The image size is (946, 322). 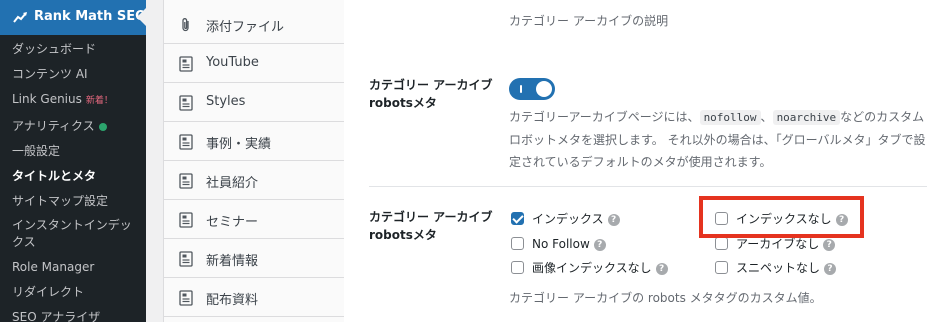 I want to click on menu-item-label: SEO アナライザ, so click(x=56, y=316).